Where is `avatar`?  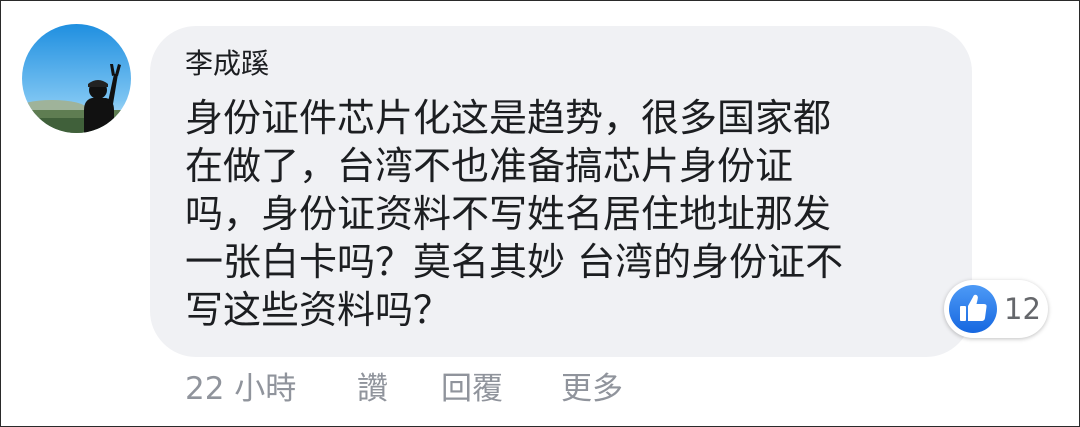 avatar is located at coordinates (76, 78).